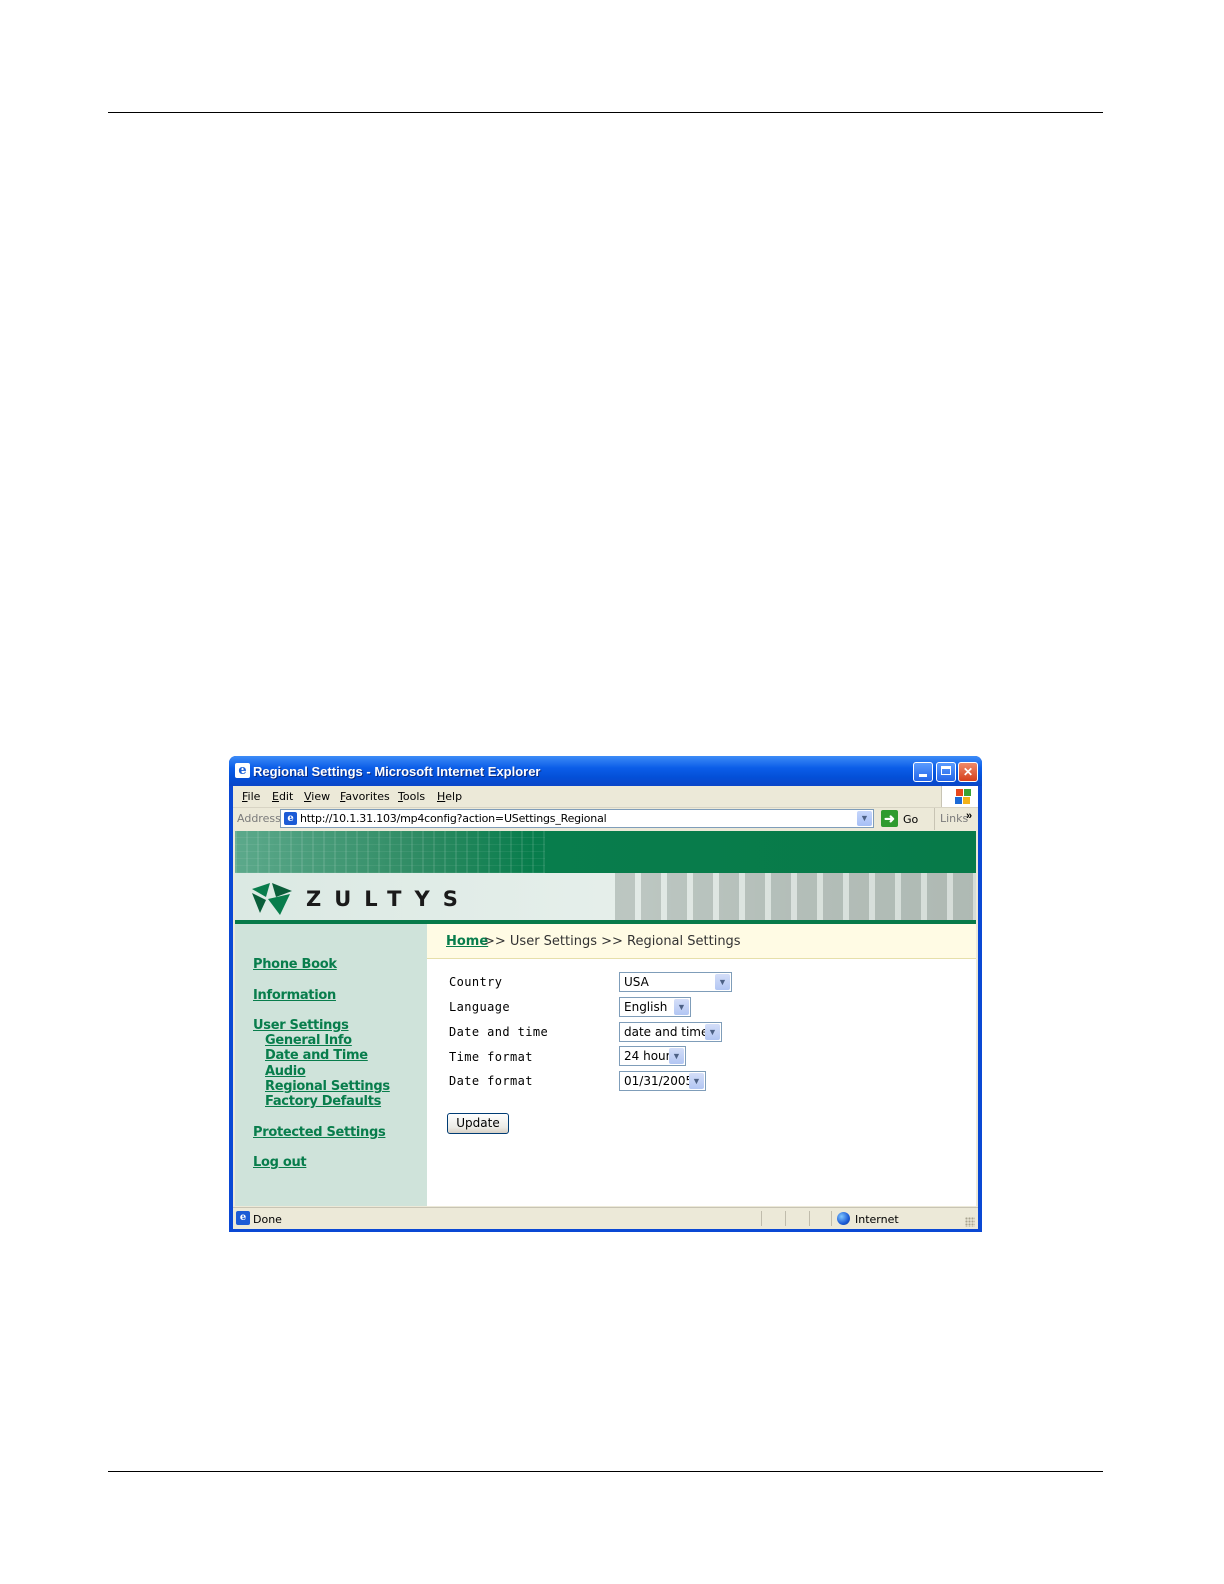 Image resolution: width=1224 pixels, height=1584 pixels. Describe the element at coordinates (659, 1081) in the screenshot. I see `date-format-value: 01/31/2005` at that location.